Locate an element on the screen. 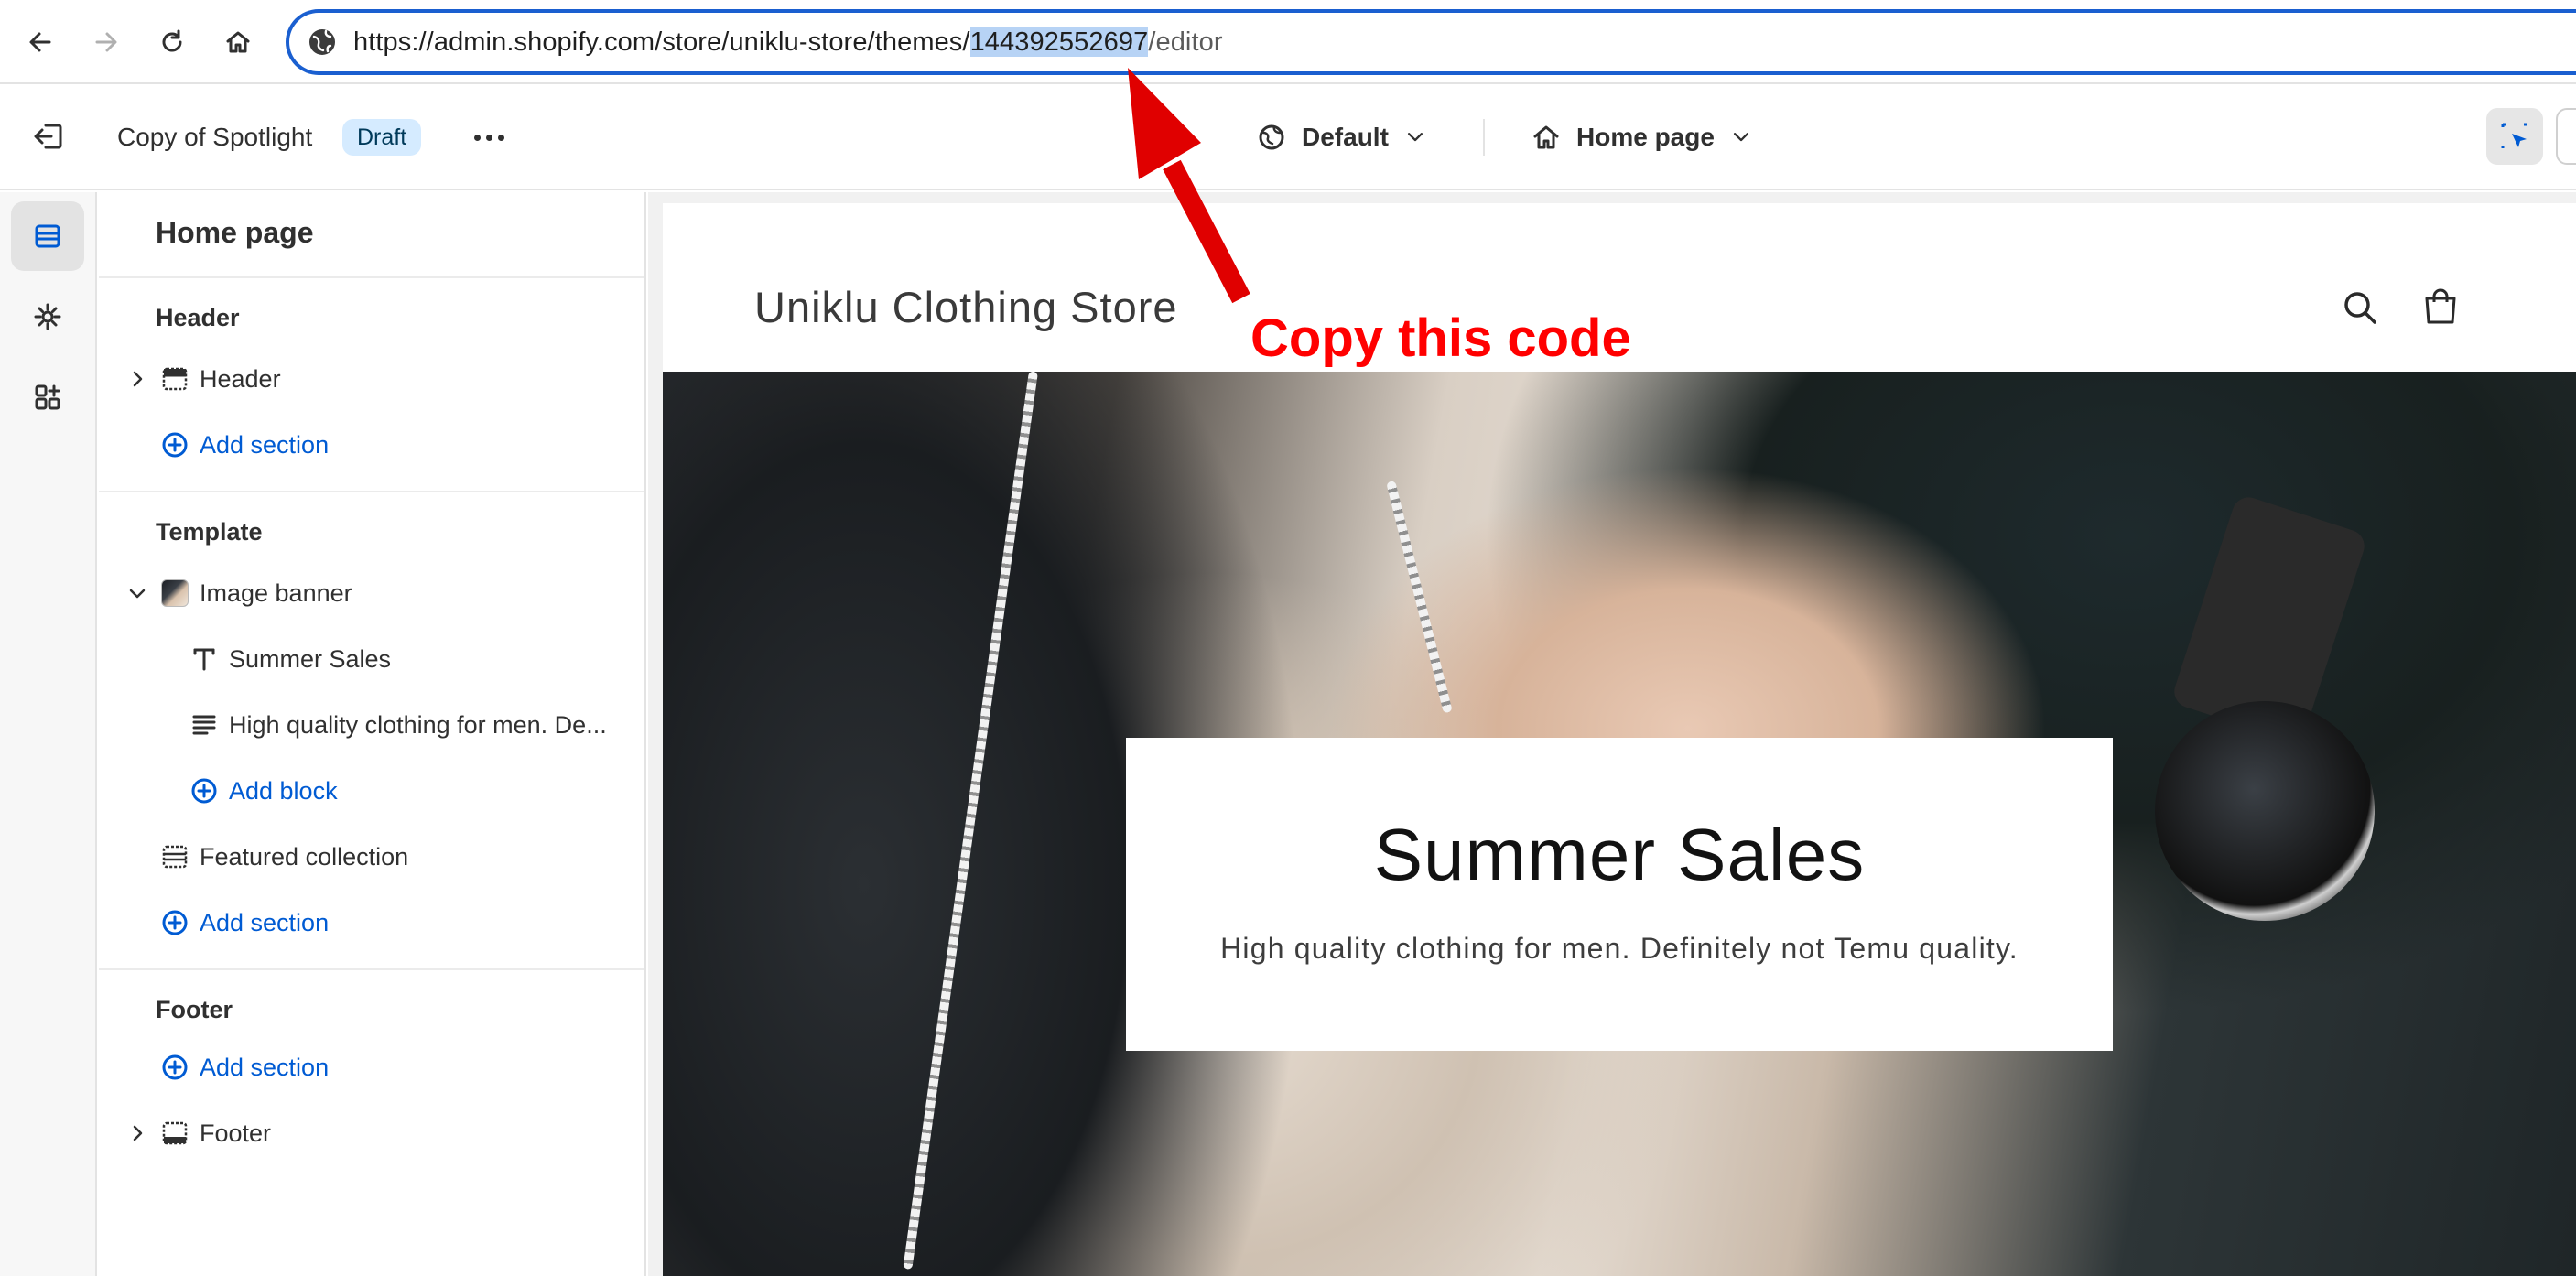  arrow-right-icon is located at coordinates (106, 42).